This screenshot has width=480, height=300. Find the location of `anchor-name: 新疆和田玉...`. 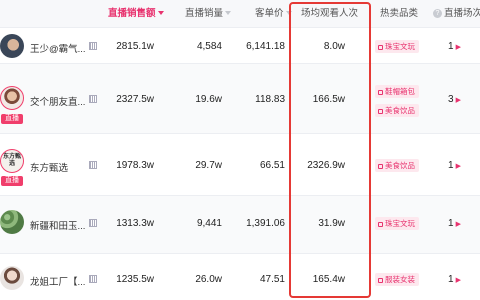

anchor-name: 新疆和田玉... is located at coordinates (58, 225).